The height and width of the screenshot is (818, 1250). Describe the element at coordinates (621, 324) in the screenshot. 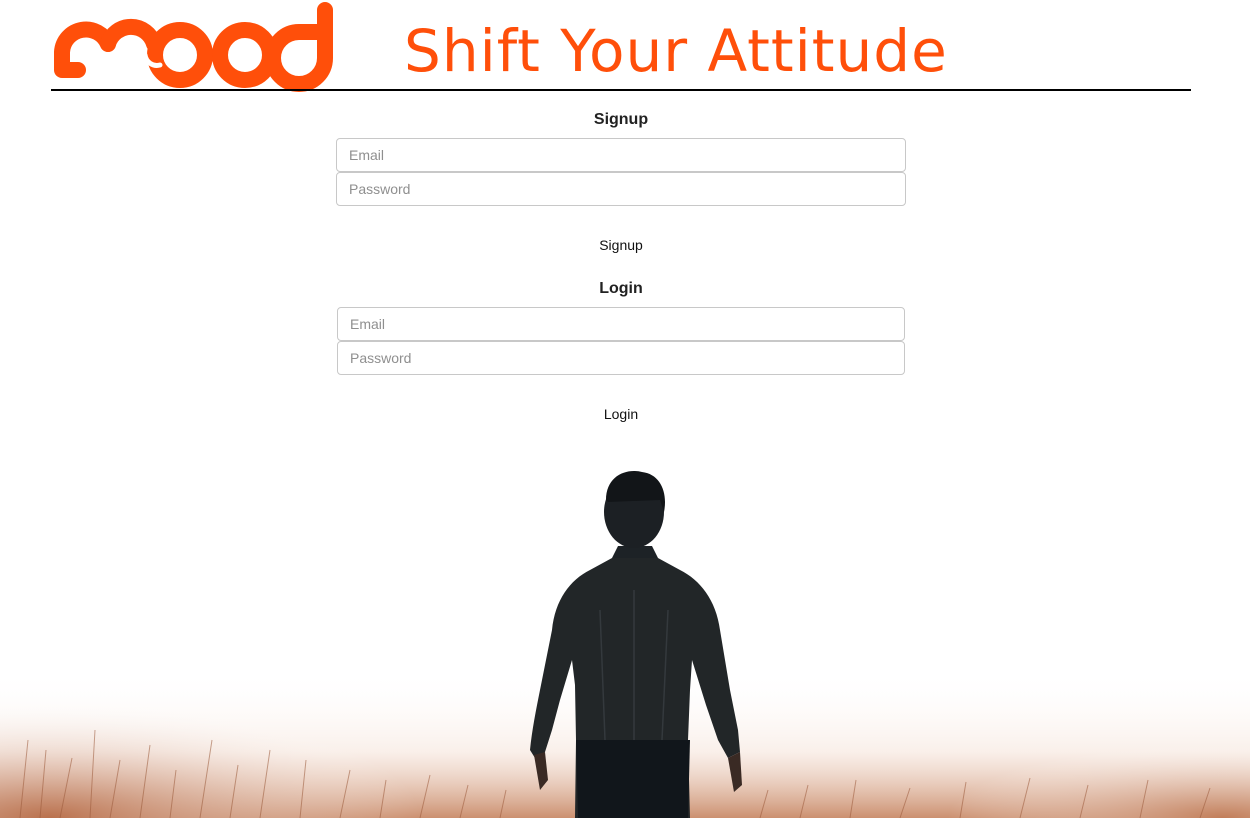

I see `login-email-input` at that location.